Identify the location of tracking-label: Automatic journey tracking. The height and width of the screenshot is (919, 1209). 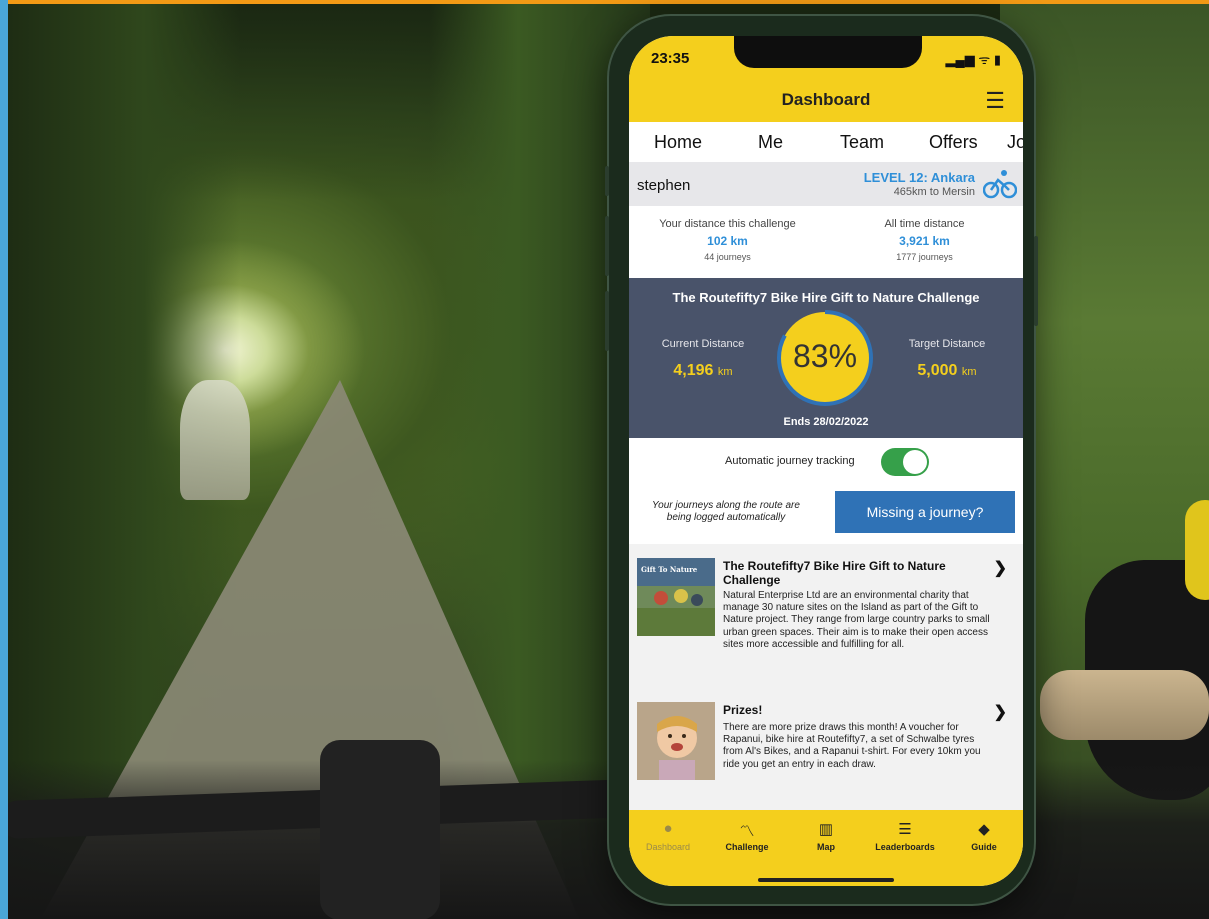
(790, 461).